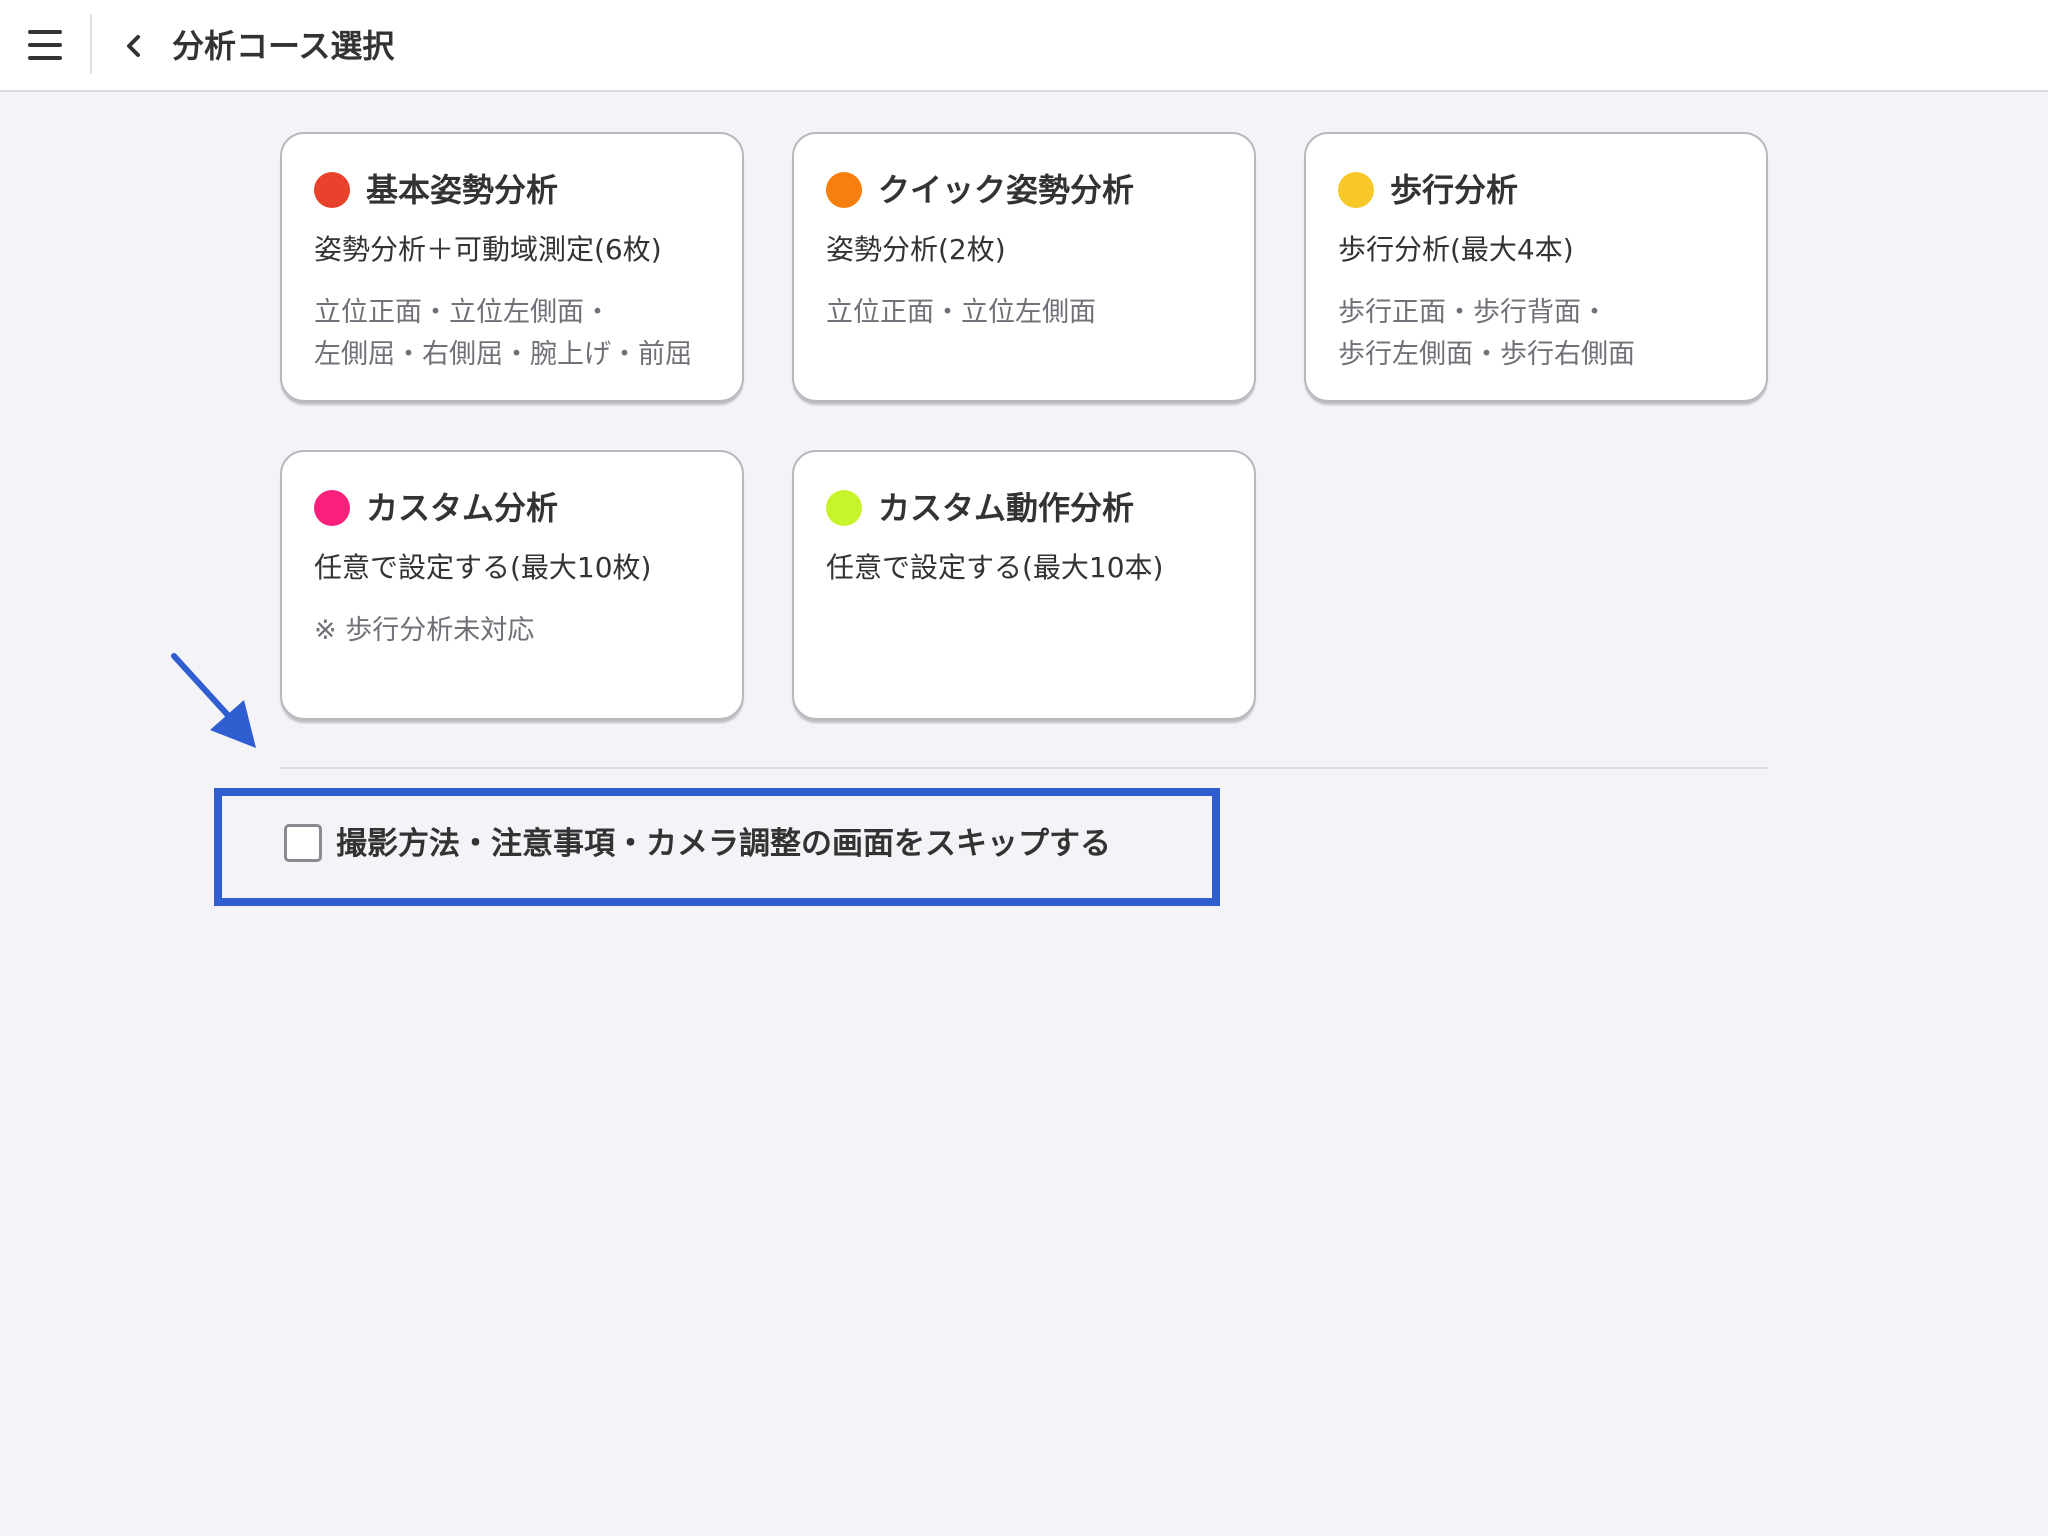 This screenshot has height=1536, width=2048. What do you see at coordinates (1456, 249) in the screenshot?
I see `course-subtitle: 歩行分析(最大4本)` at bounding box center [1456, 249].